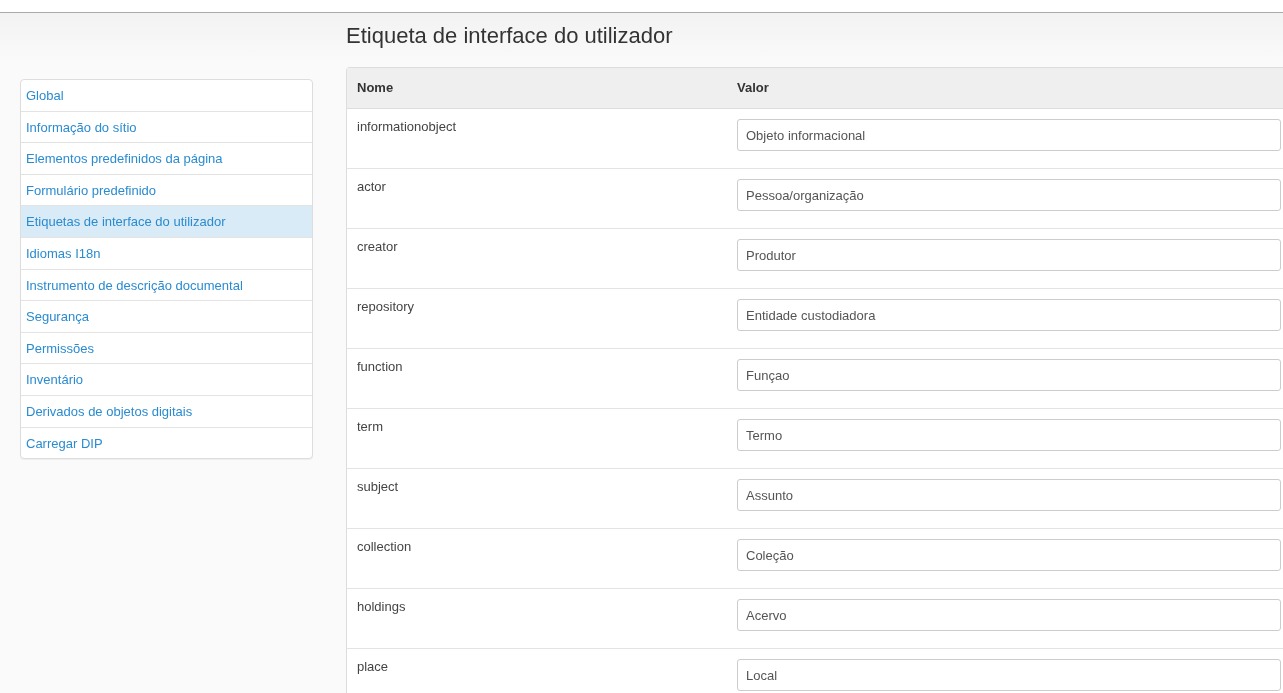  What do you see at coordinates (1009, 135) in the screenshot?
I see `label-value-field: Objeto informacional` at bounding box center [1009, 135].